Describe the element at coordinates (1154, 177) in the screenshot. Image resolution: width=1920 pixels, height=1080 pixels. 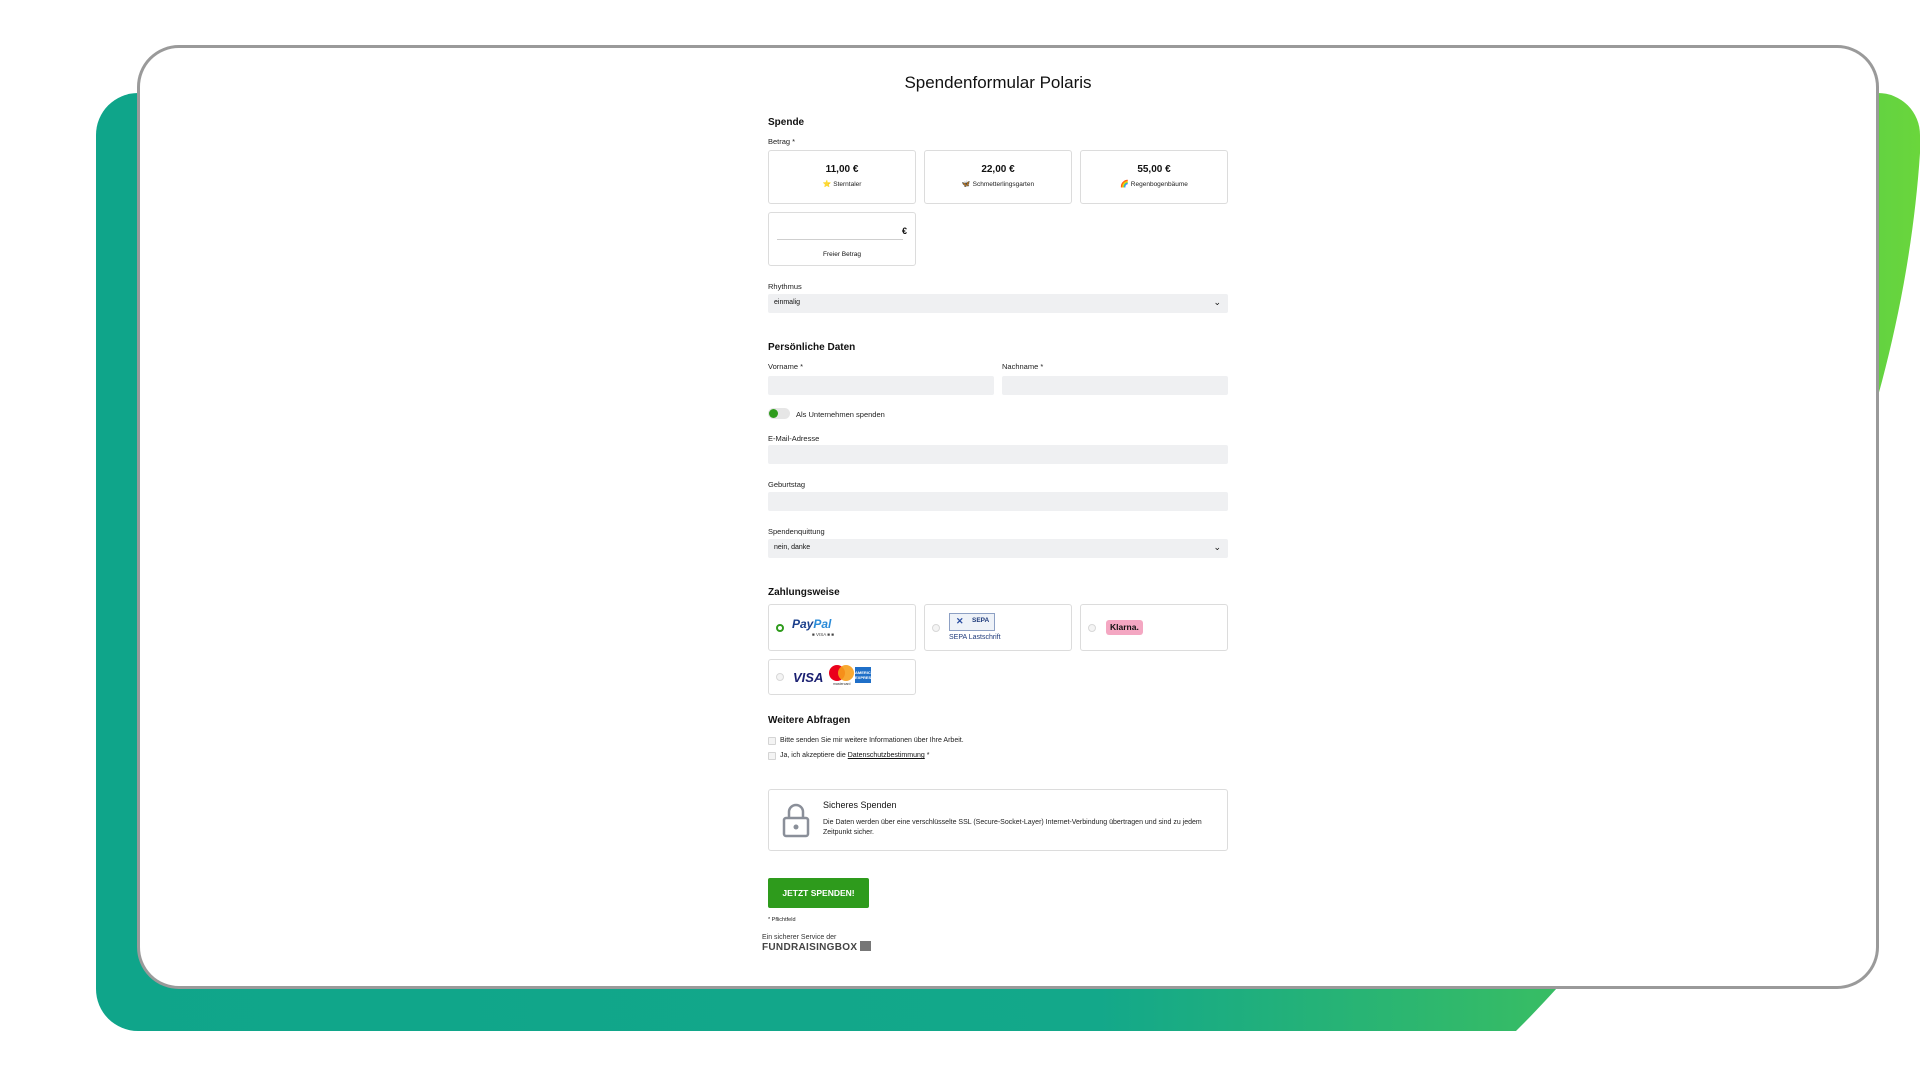
I see `amount-option-55: 55,00 € 🌈 Regenbogenbäume` at that location.